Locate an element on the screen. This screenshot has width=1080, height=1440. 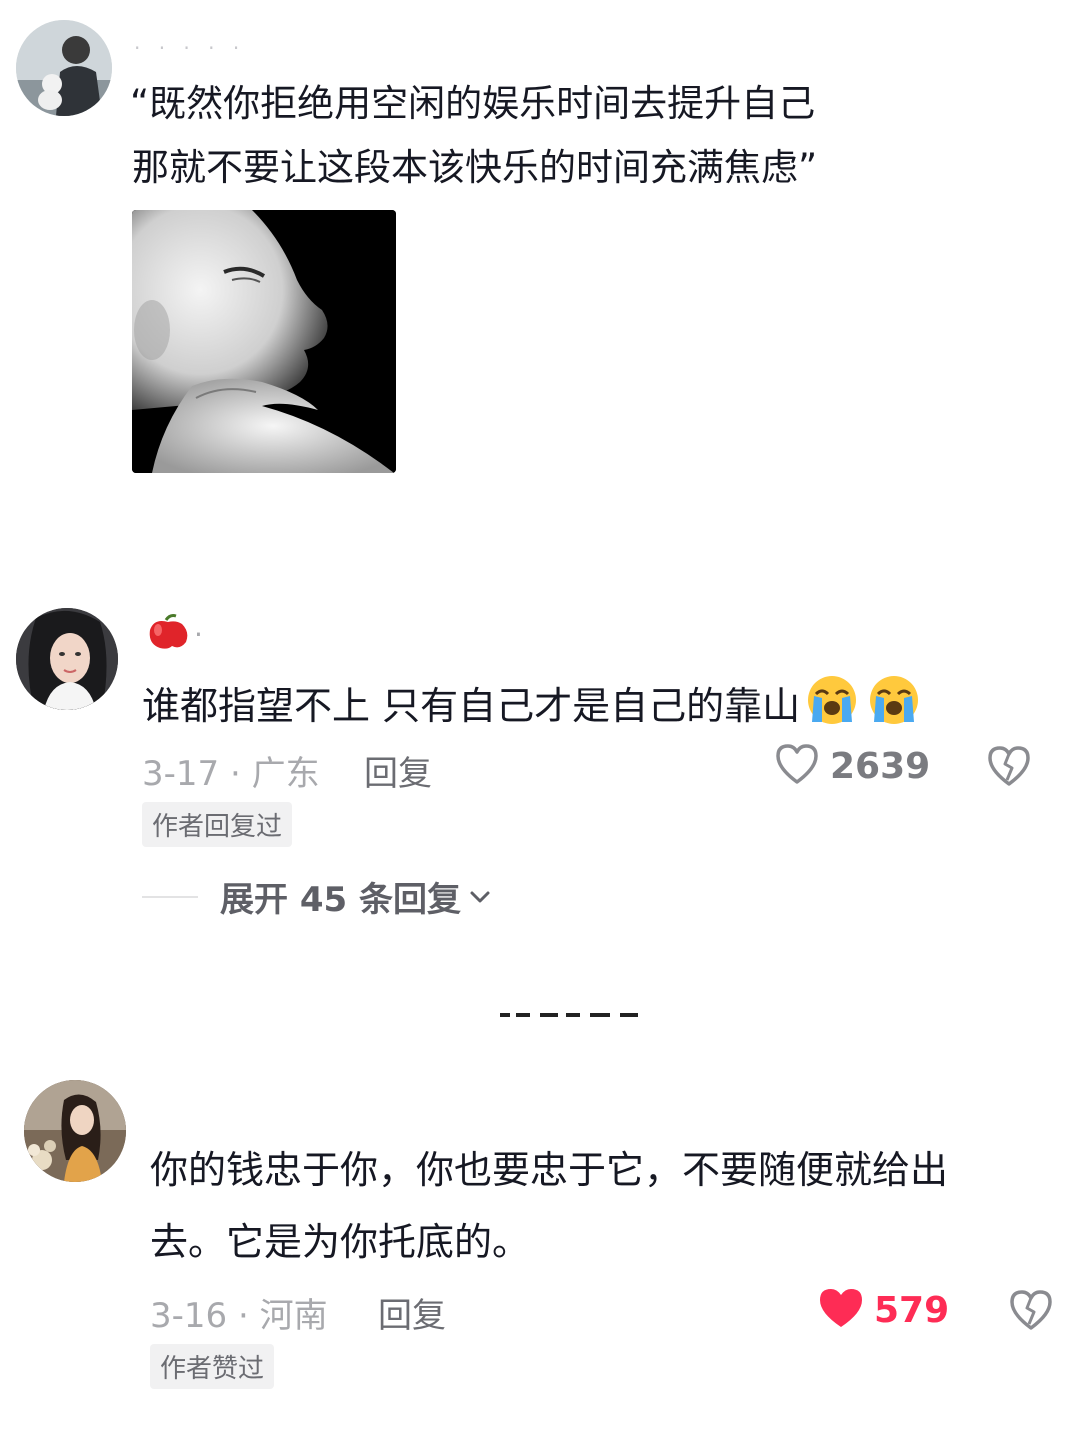
cropped-text-fragment is located at coordinates (571, 1010).